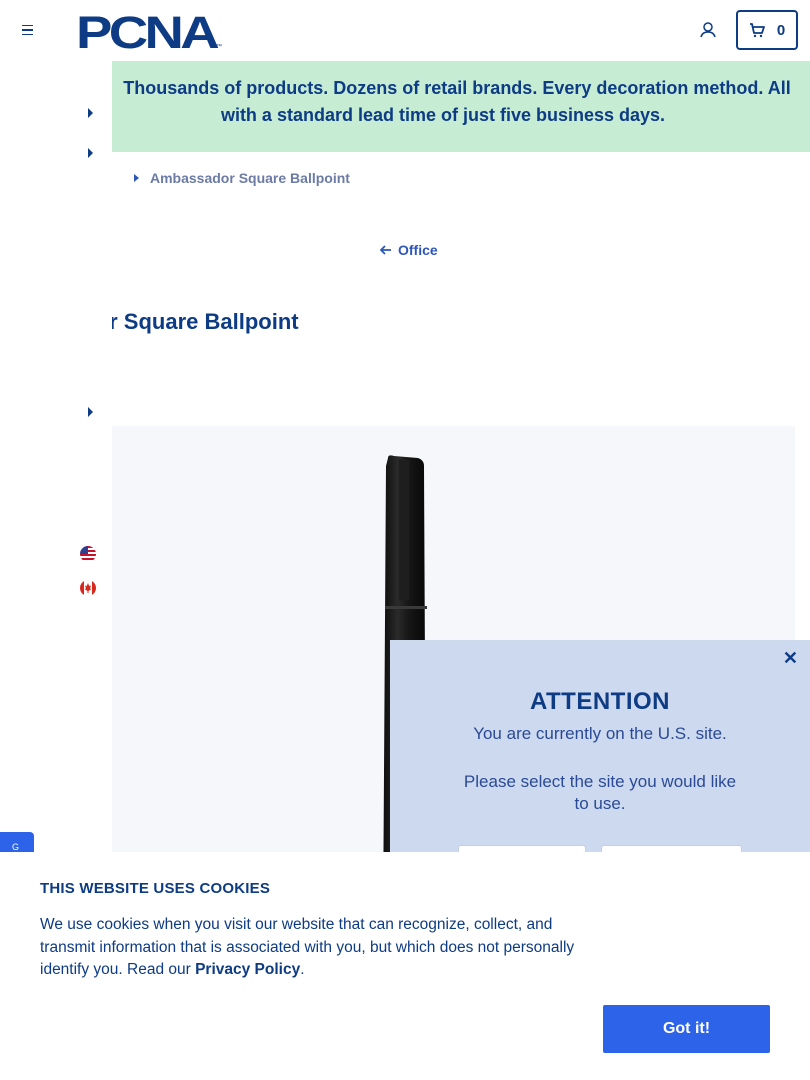 The image size is (810, 1080). I want to click on back-to-office-link: Office, so click(409, 250).